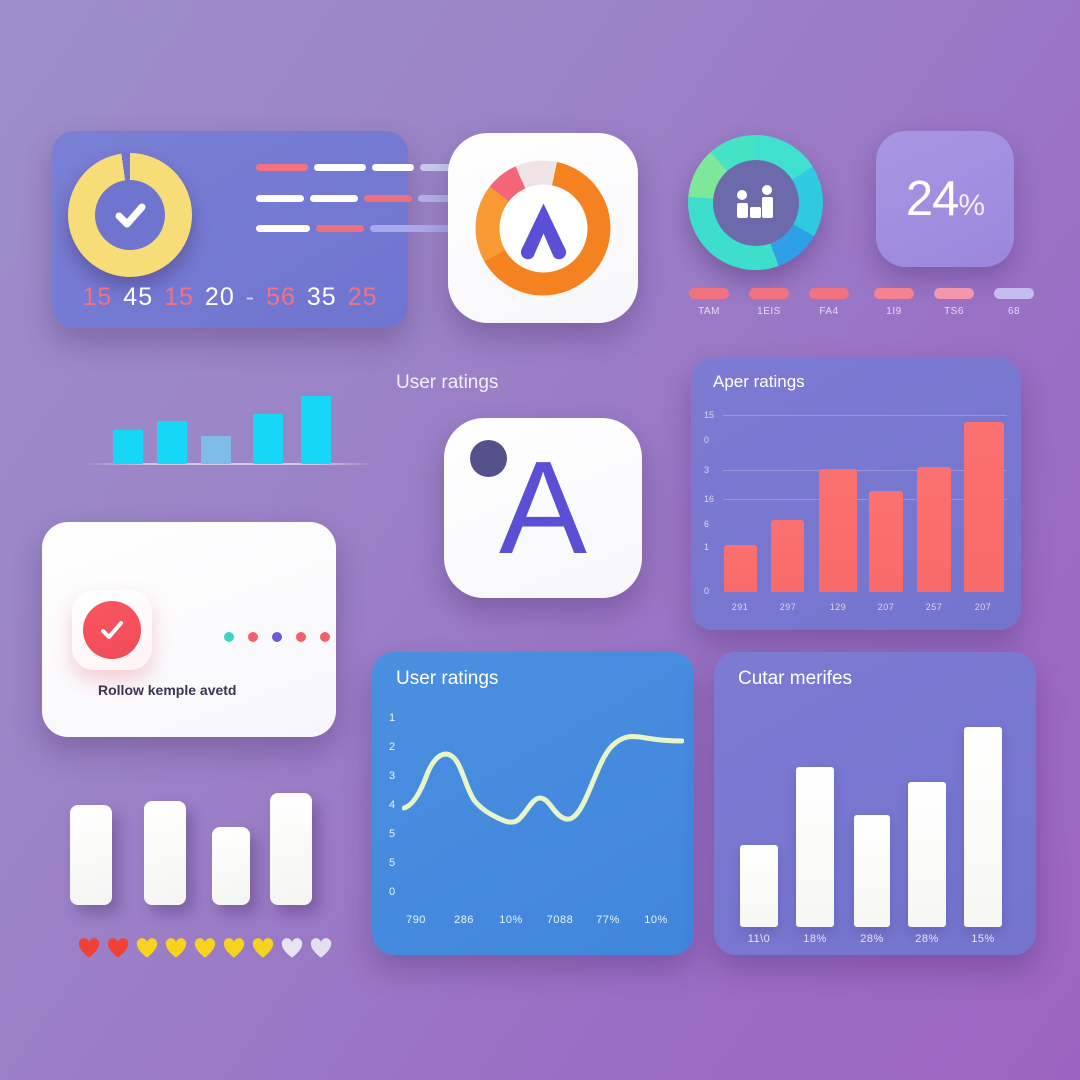  Describe the element at coordinates (189, 629) in the screenshot. I see `status-check-card: Rollow kemple avetd` at that location.